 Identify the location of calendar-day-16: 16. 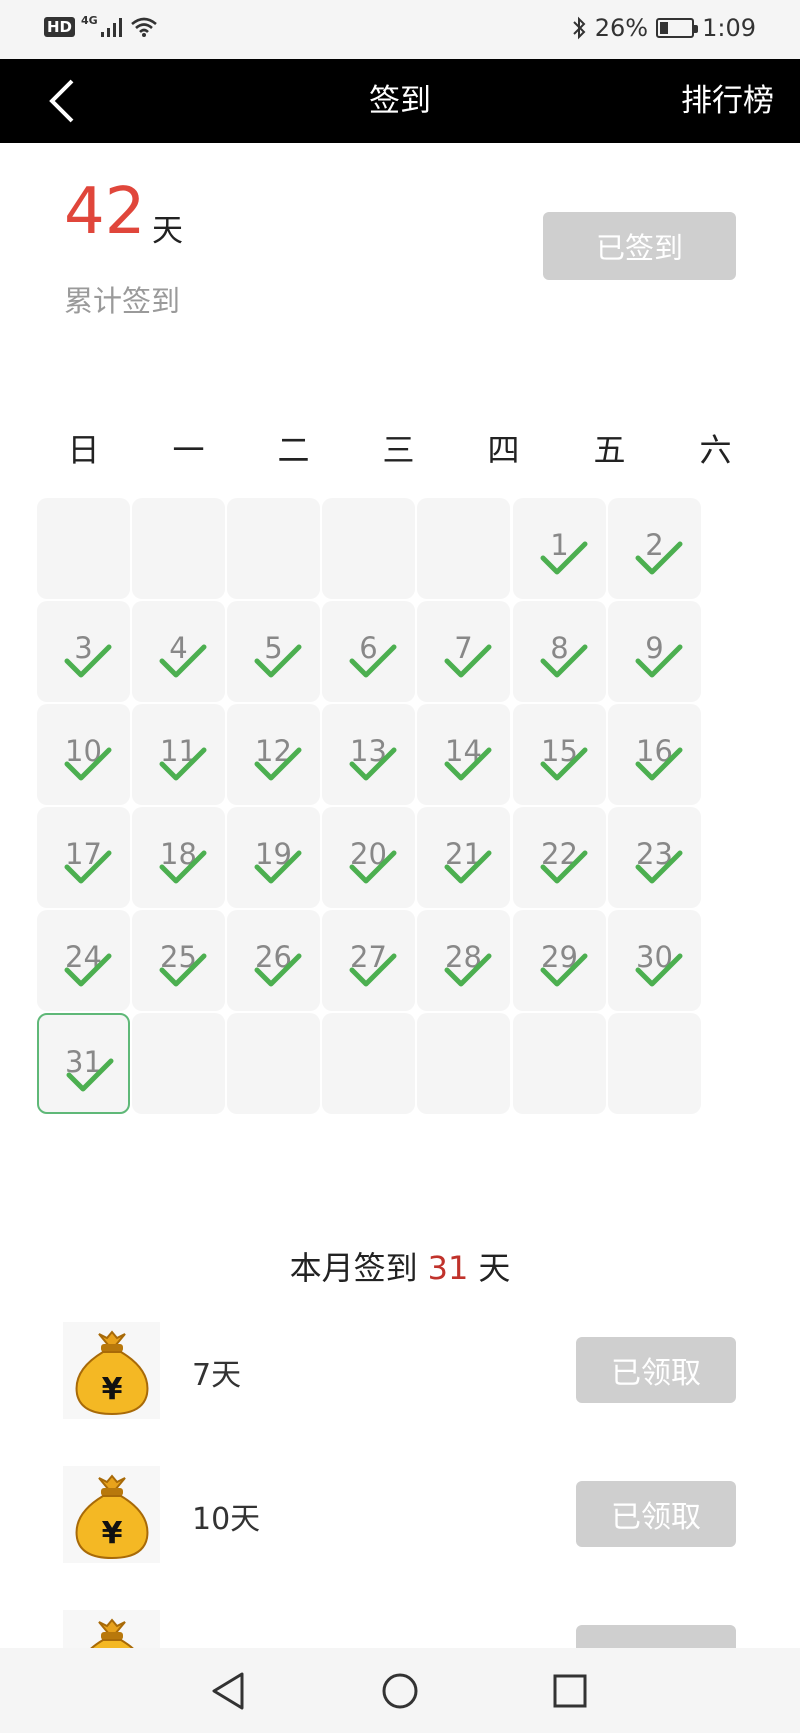
(654, 754).